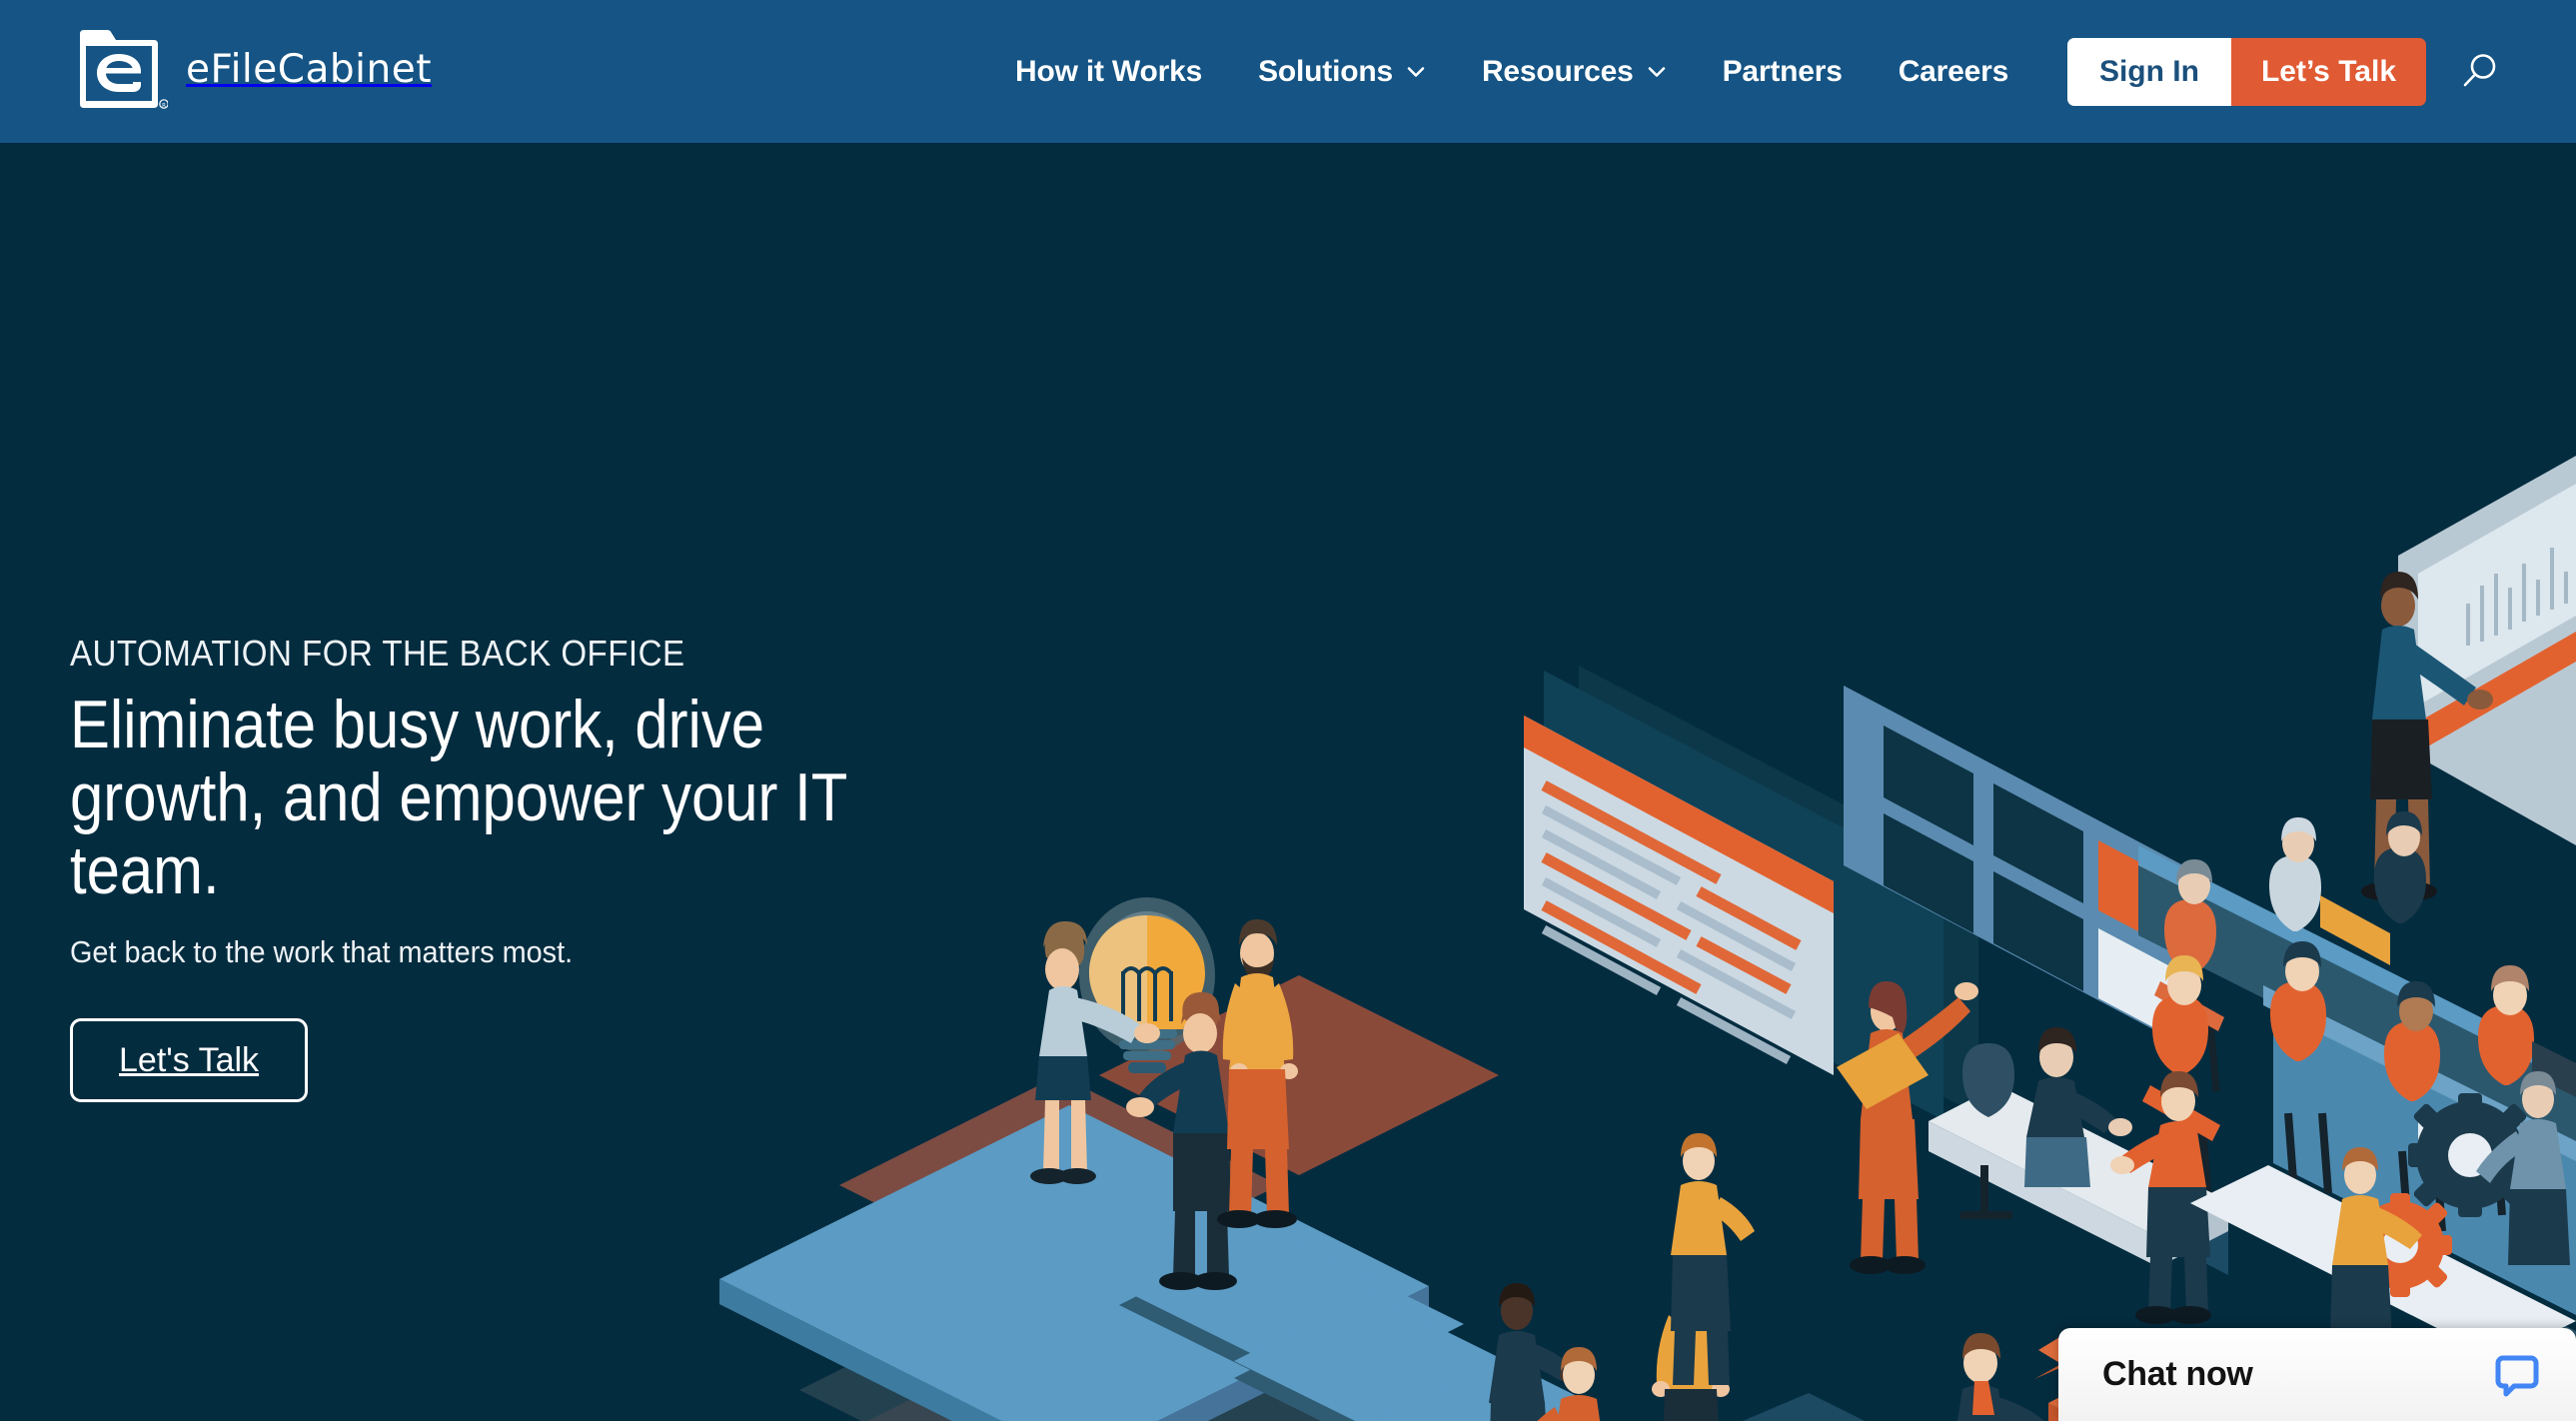  I want to click on hero-lets-talk-button: Let's Talk, so click(189, 1060).